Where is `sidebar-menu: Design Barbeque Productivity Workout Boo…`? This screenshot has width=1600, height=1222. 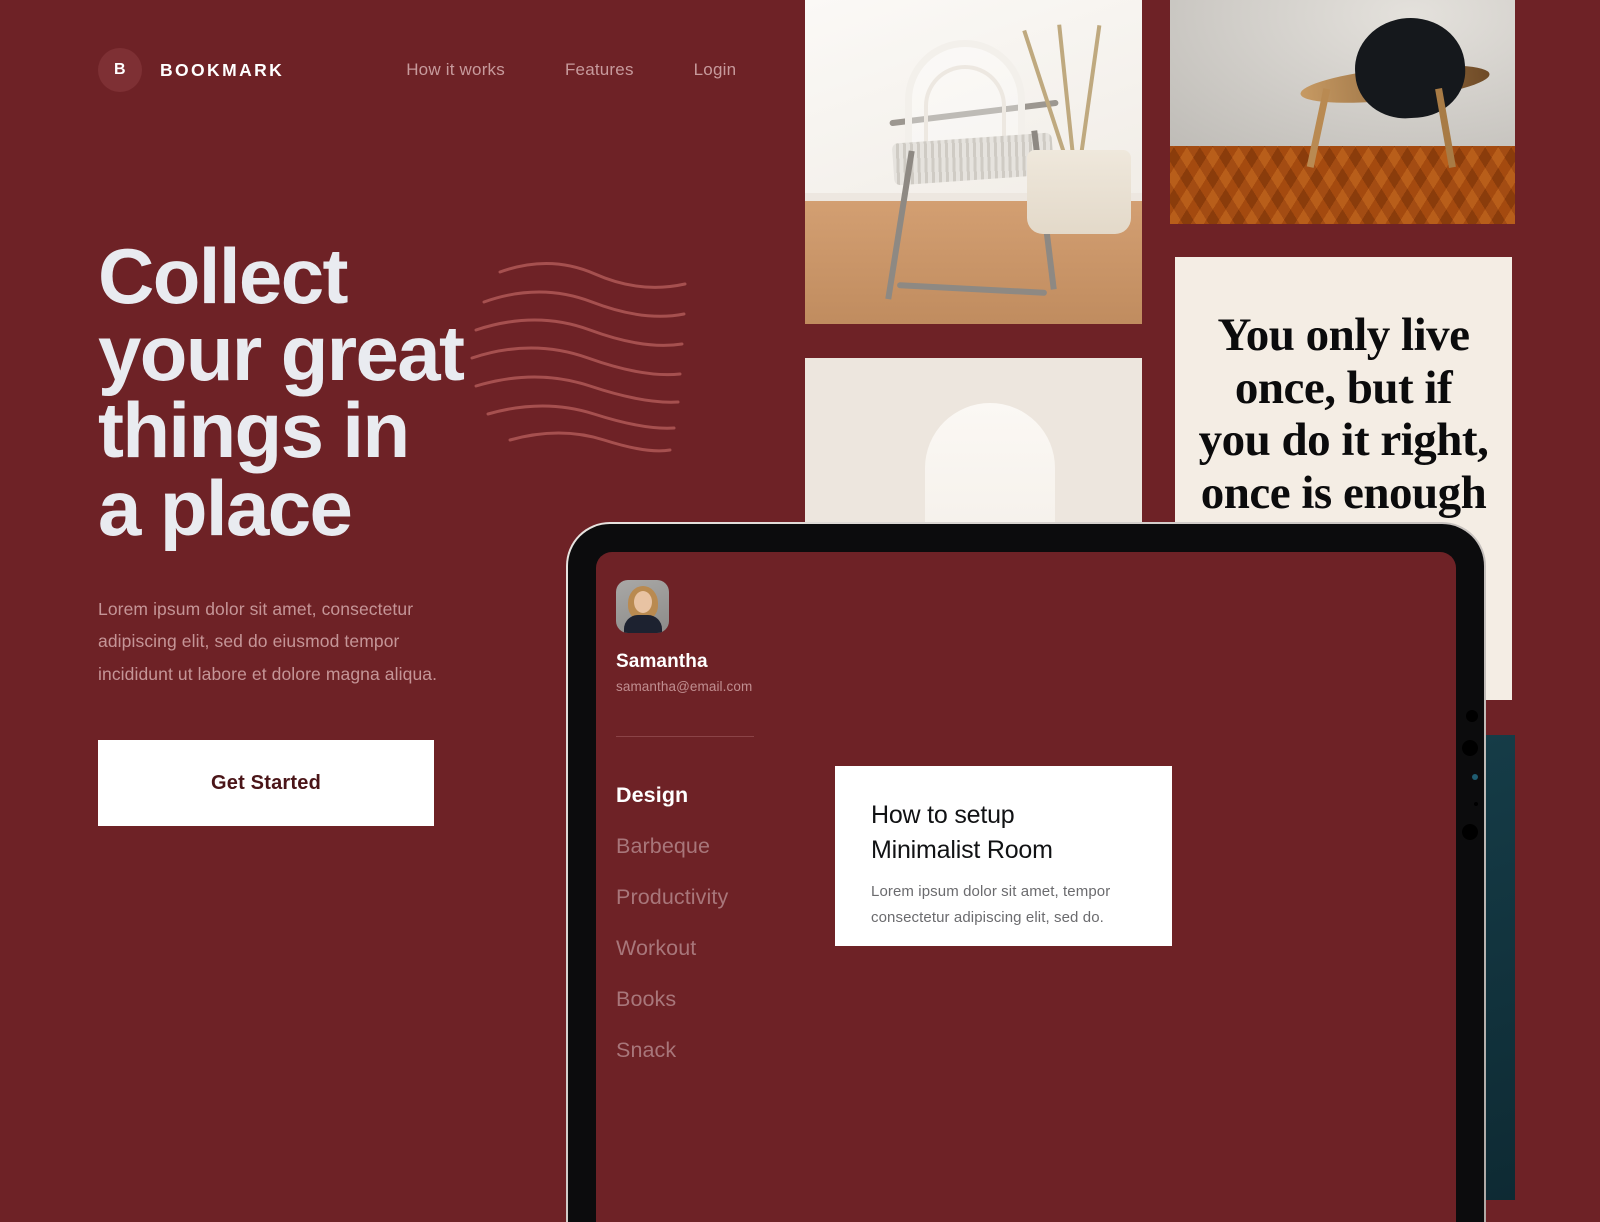
sidebar-menu: Design Barbeque Productivity Workout Boo… is located at coordinates (697, 923).